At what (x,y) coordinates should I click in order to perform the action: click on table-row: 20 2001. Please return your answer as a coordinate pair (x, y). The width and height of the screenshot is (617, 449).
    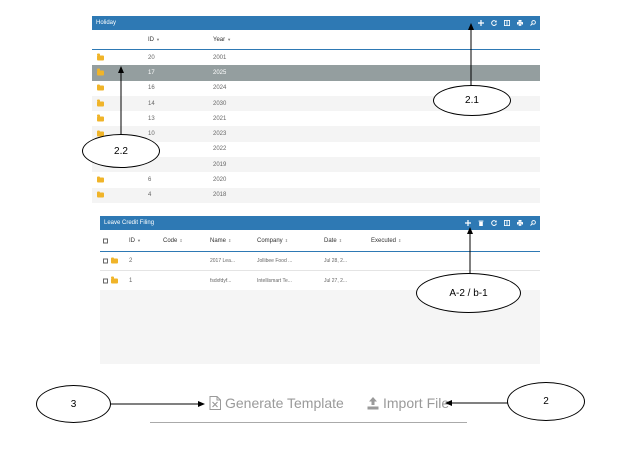
    Looking at the image, I should click on (316, 57).